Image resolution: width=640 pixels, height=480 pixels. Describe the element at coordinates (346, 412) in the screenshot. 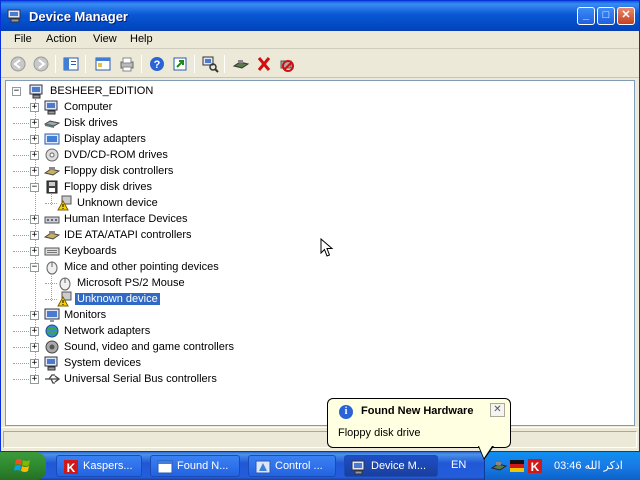

I see `info-icon: i` at that location.